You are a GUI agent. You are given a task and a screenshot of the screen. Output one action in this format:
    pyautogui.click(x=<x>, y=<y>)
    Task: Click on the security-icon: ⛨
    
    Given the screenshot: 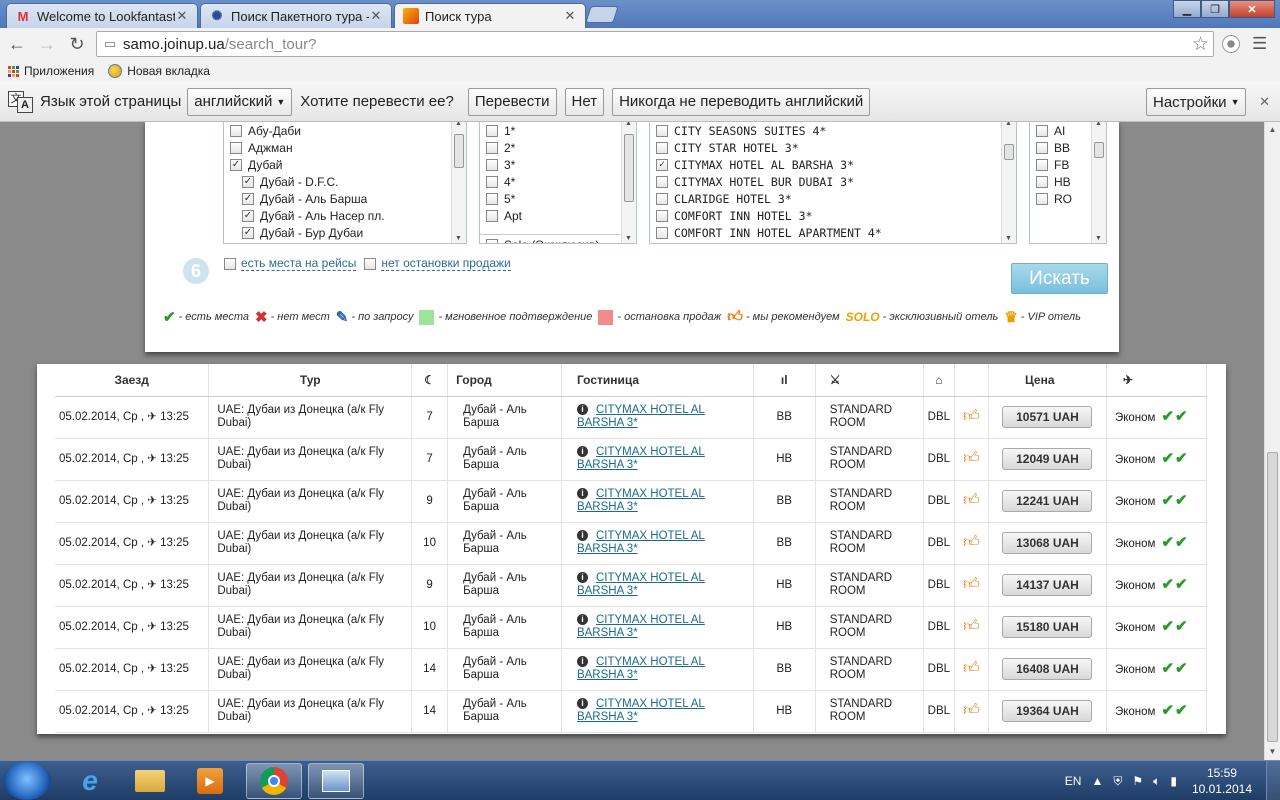 What is the action you would take?
    pyautogui.click(x=1117, y=781)
    